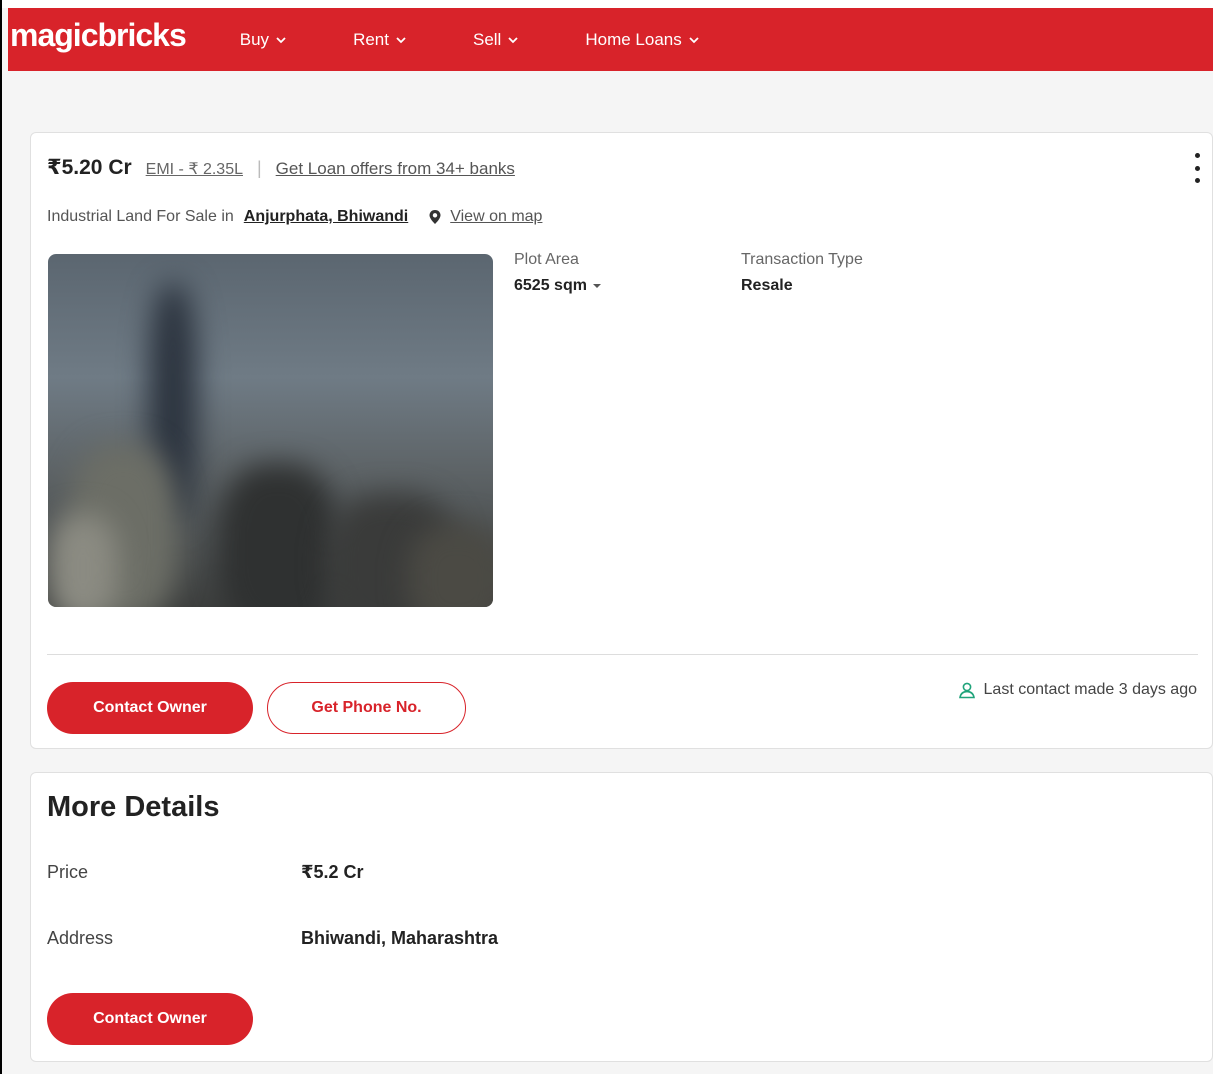  Describe the element at coordinates (400, 938) in the screenshot. I see `detail-address-value: Bhiwandi, Maharashtra` at that location.